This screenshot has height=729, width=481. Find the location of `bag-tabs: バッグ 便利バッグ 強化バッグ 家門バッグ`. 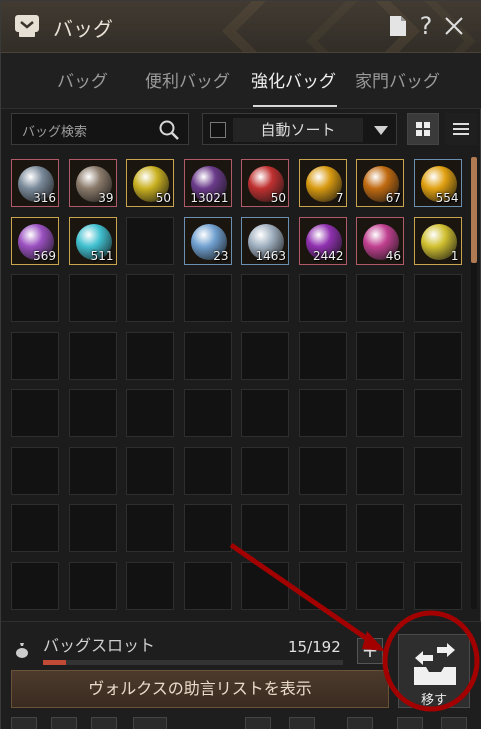

bag-tabs: バッグ 便利バッグ 強化バッグ 家門バッグ is located at coordinates (241, 81).